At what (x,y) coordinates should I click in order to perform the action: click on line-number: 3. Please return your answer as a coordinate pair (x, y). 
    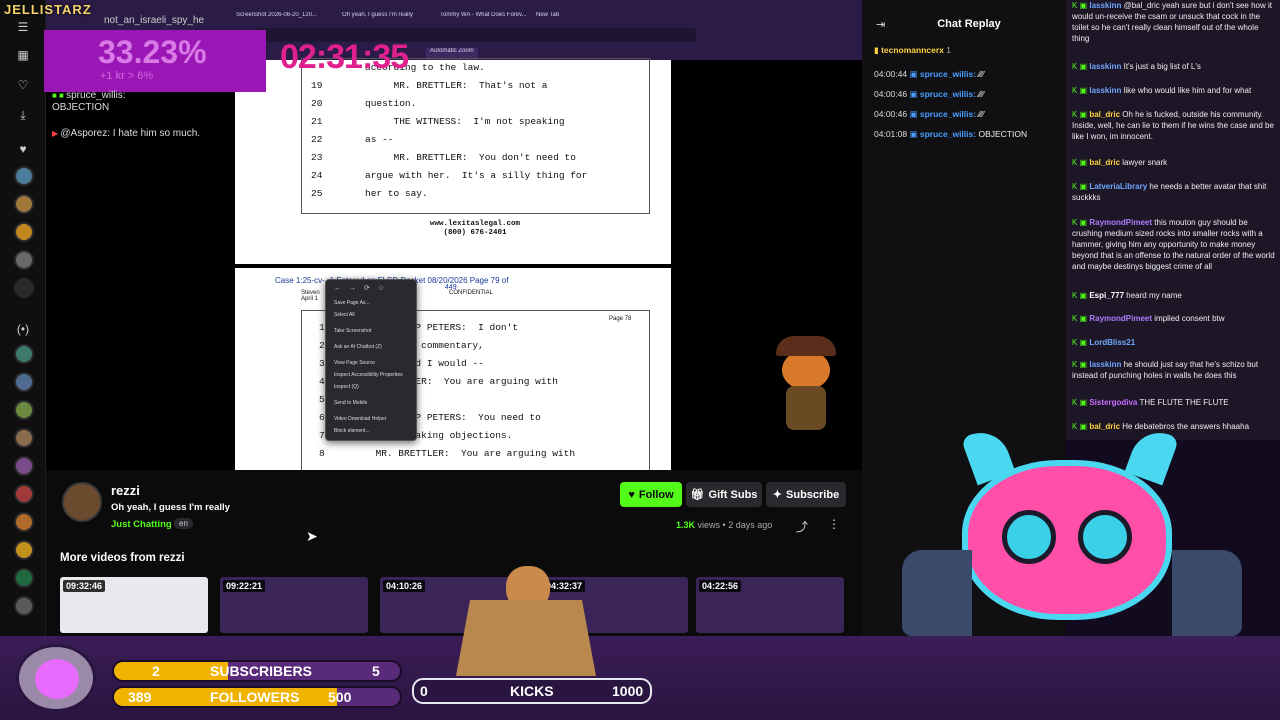
    Looking at the image, I should click on (322, 363).